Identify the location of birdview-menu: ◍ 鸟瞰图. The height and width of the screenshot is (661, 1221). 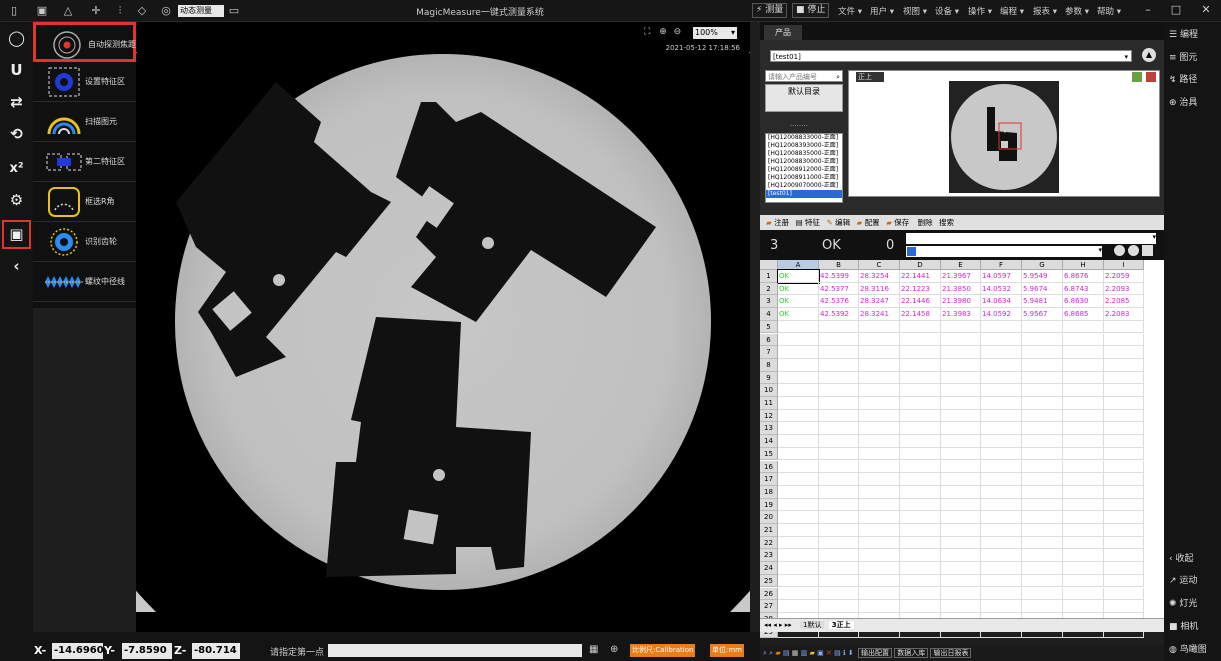
(1188, 648).